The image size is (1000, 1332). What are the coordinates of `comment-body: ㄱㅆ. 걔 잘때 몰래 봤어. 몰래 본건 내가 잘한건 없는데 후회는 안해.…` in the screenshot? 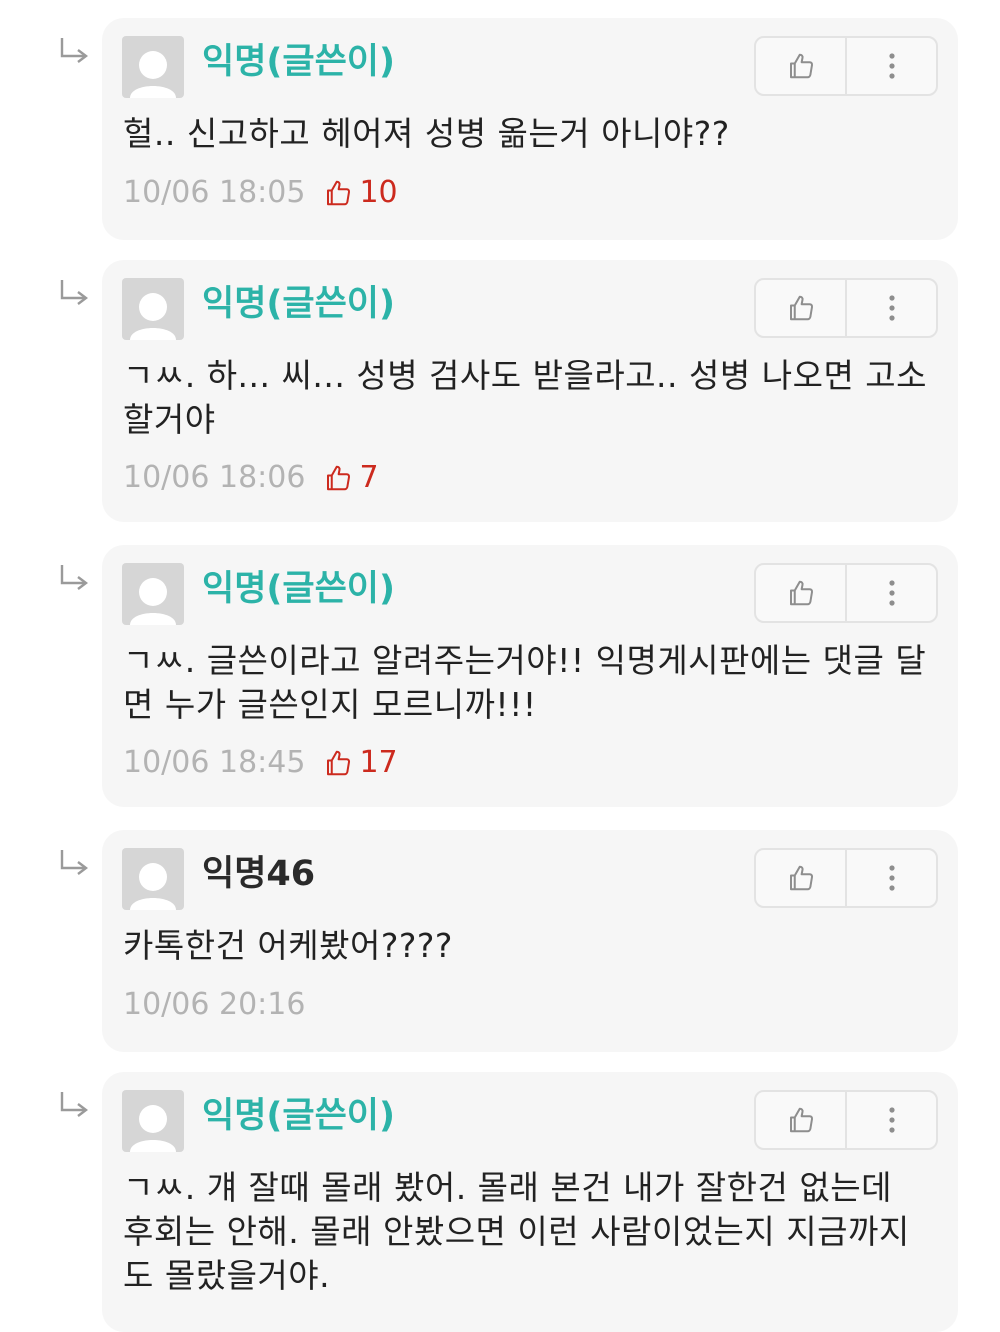 It's located at (516, 1231).